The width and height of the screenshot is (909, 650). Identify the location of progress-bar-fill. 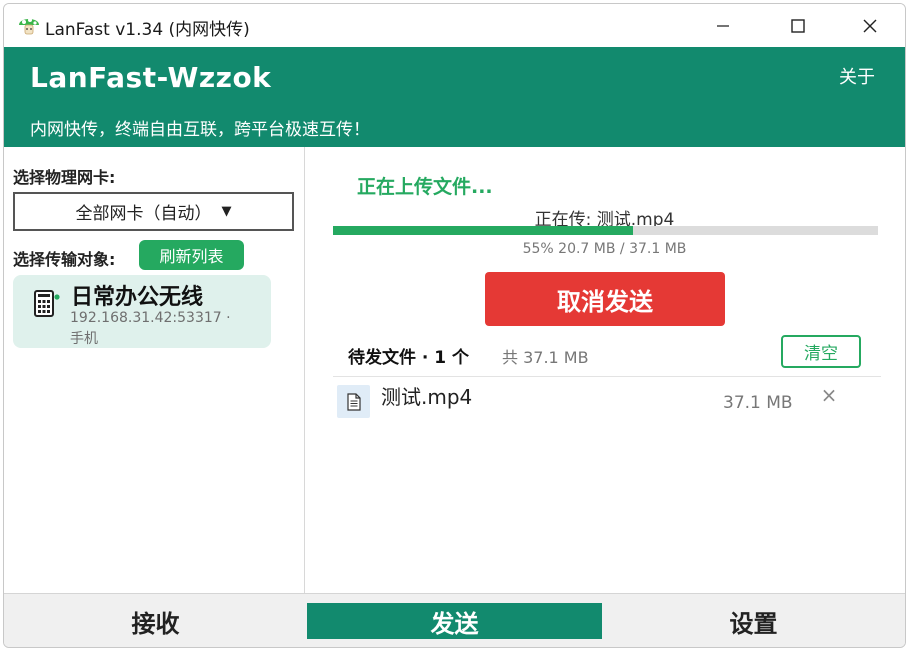
(483, 230).